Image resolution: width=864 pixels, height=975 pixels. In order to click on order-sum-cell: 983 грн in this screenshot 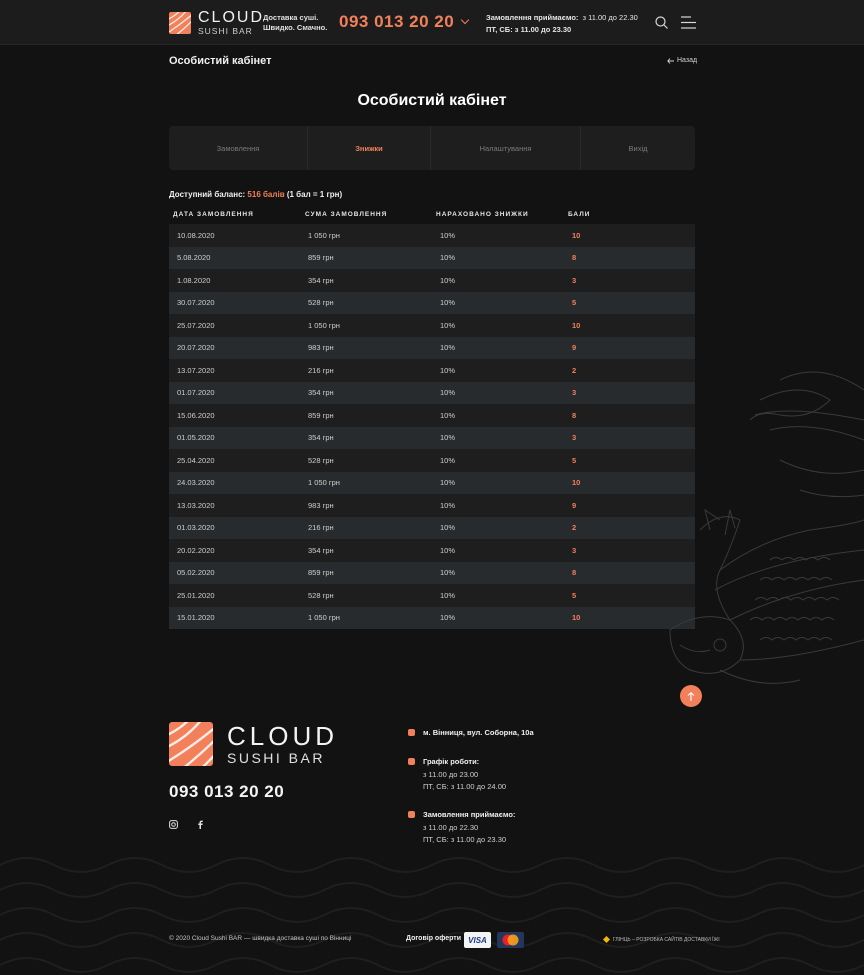, I will do `click(321, 505)`.